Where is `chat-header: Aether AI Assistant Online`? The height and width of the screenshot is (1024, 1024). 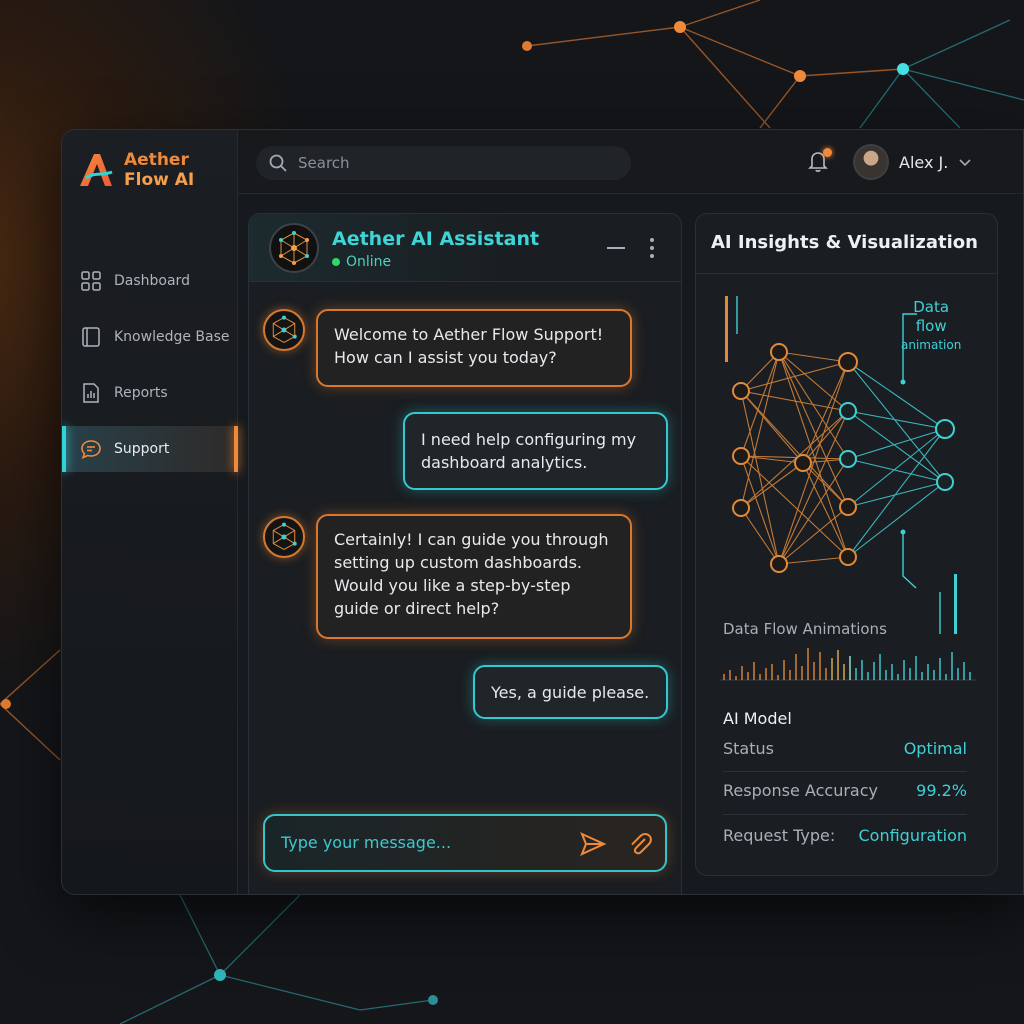
chat-header: Aether AI Assistant Online is located at coordinates (465, 248).